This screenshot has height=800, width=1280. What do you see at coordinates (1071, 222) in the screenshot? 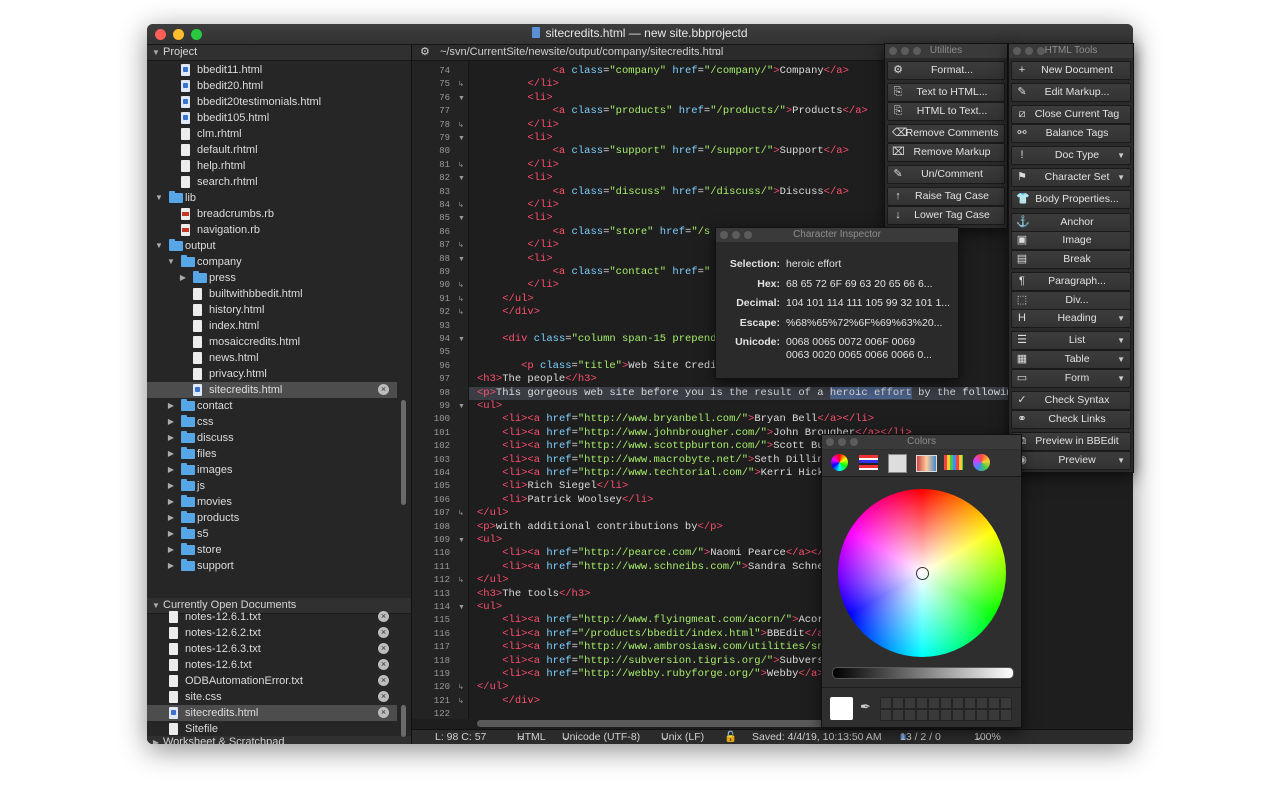
I see `html-tool-button: ⚓ Anchor` at bounding box center [1071, 222].